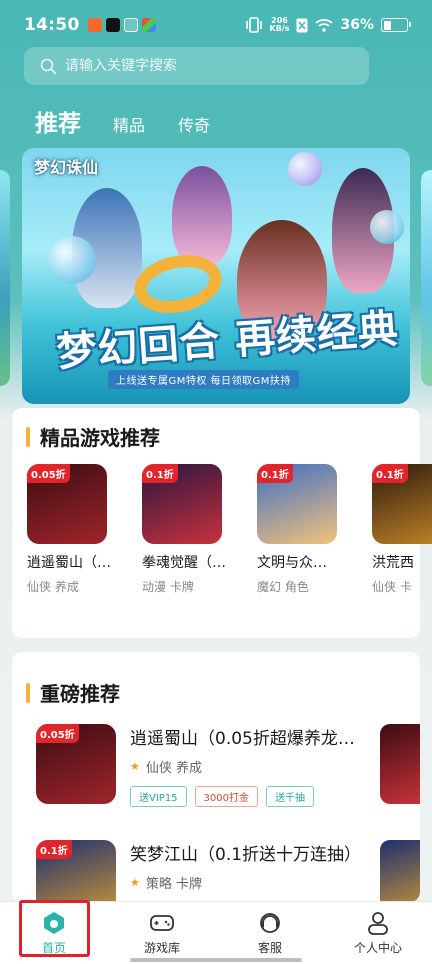 This screenshot has height=964, width=432. Describe the element at coordinates (426, 278) in the screenshot. I see `banner-next-preview` at that location.